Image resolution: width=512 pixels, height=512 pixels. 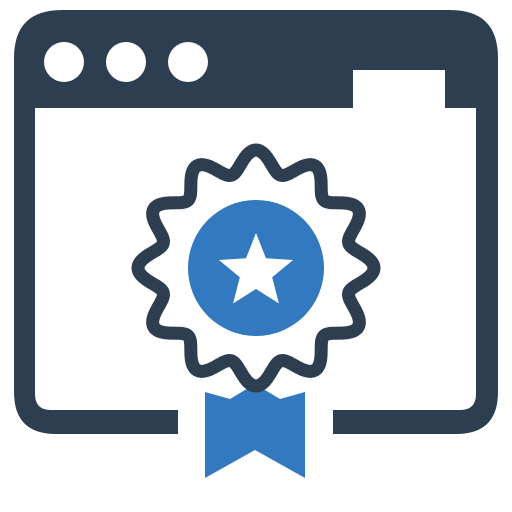 I want to click on browser-tab-cutout, so click(x=399, y=89).